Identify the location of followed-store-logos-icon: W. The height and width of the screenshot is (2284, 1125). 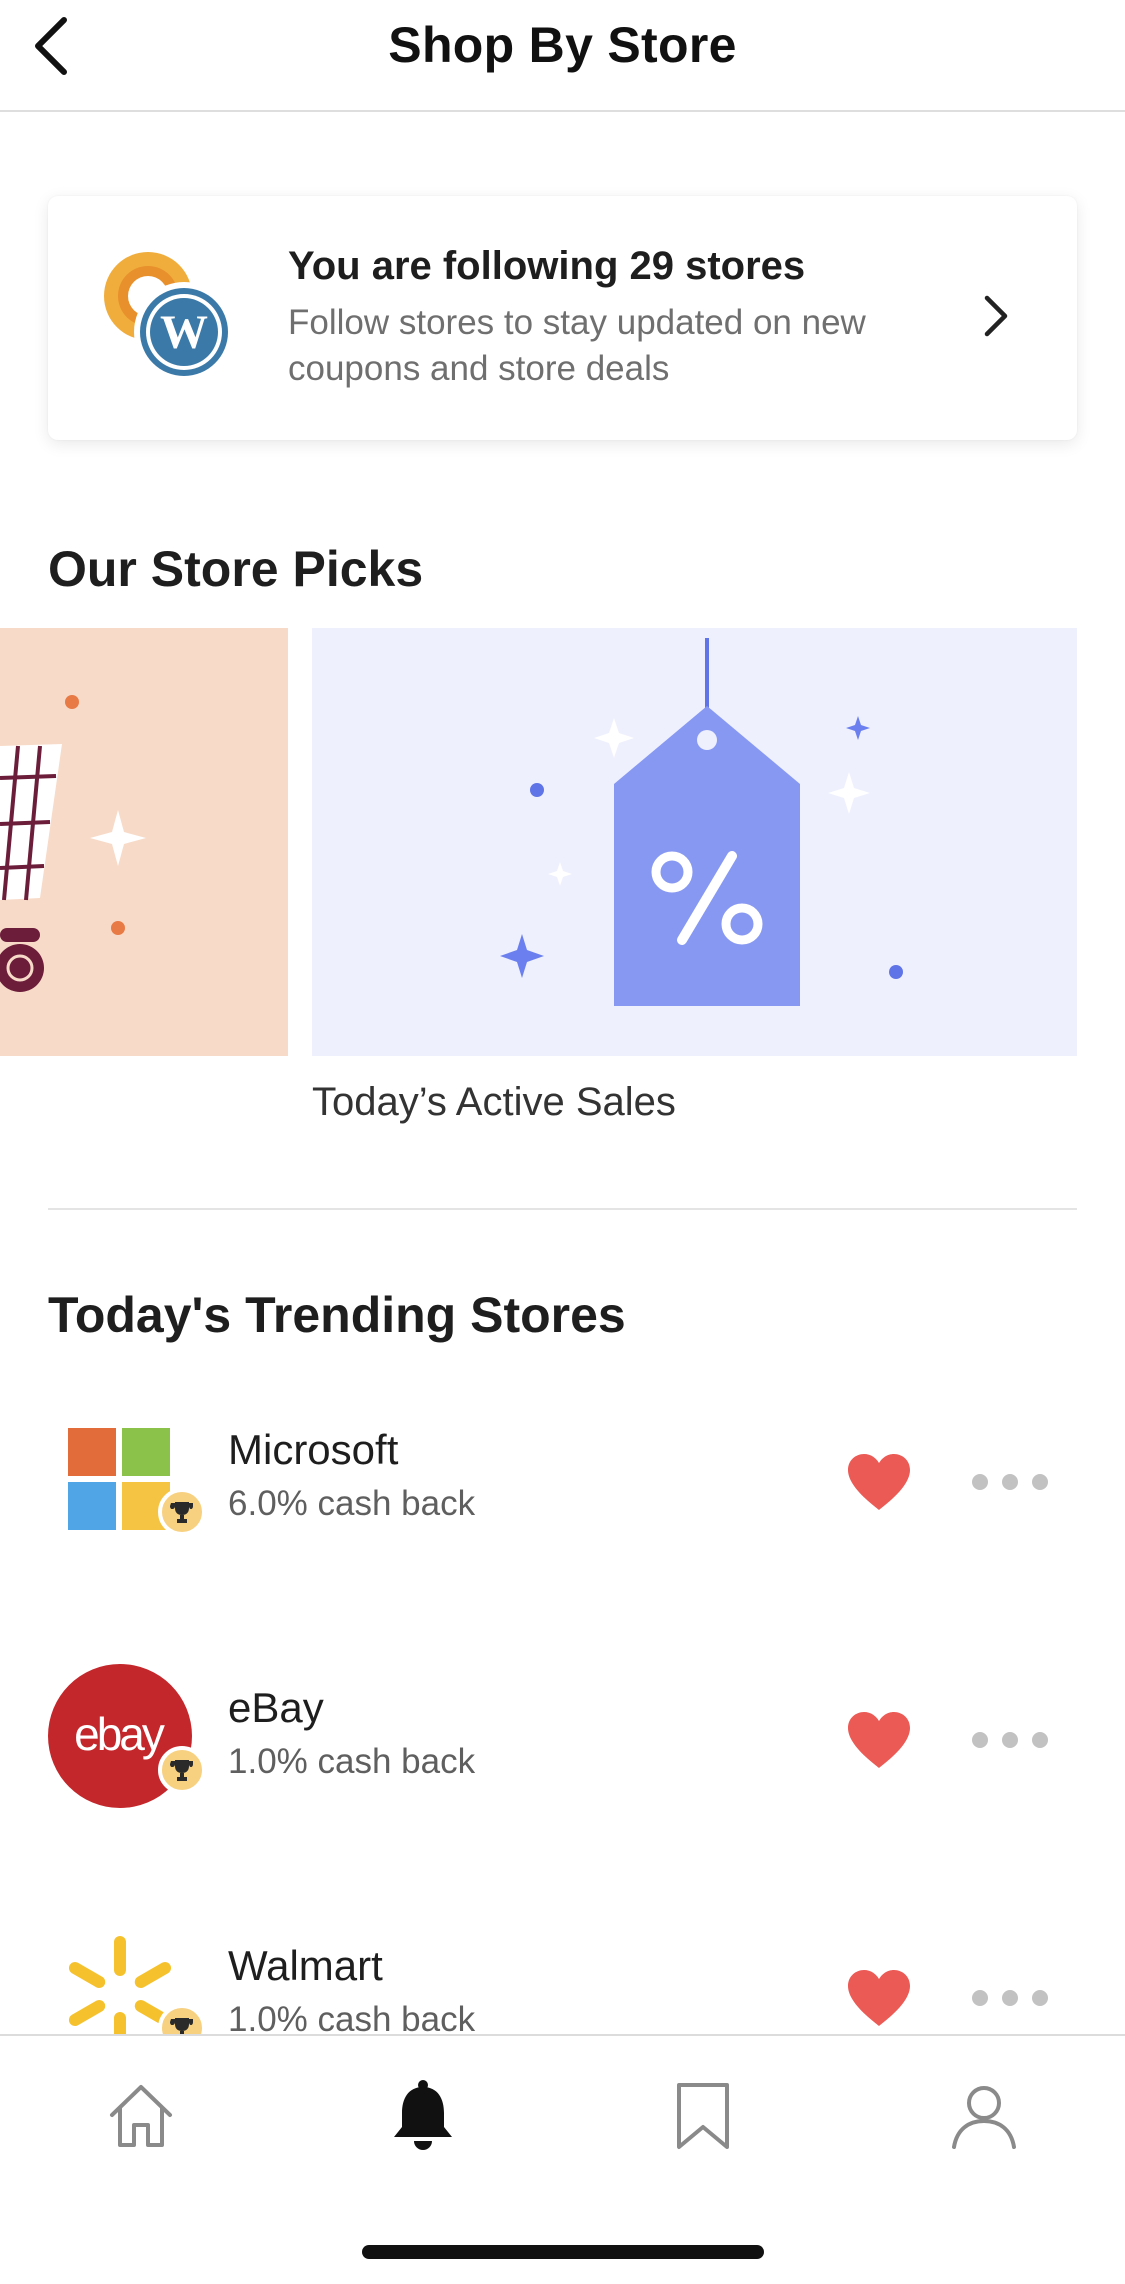
(169, 317).